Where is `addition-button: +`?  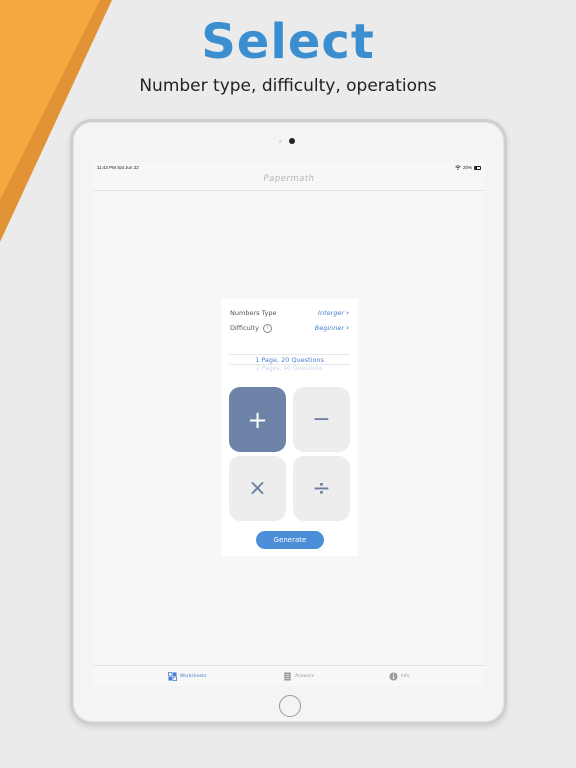 addition-button: + is located at coordinates (257, 419).